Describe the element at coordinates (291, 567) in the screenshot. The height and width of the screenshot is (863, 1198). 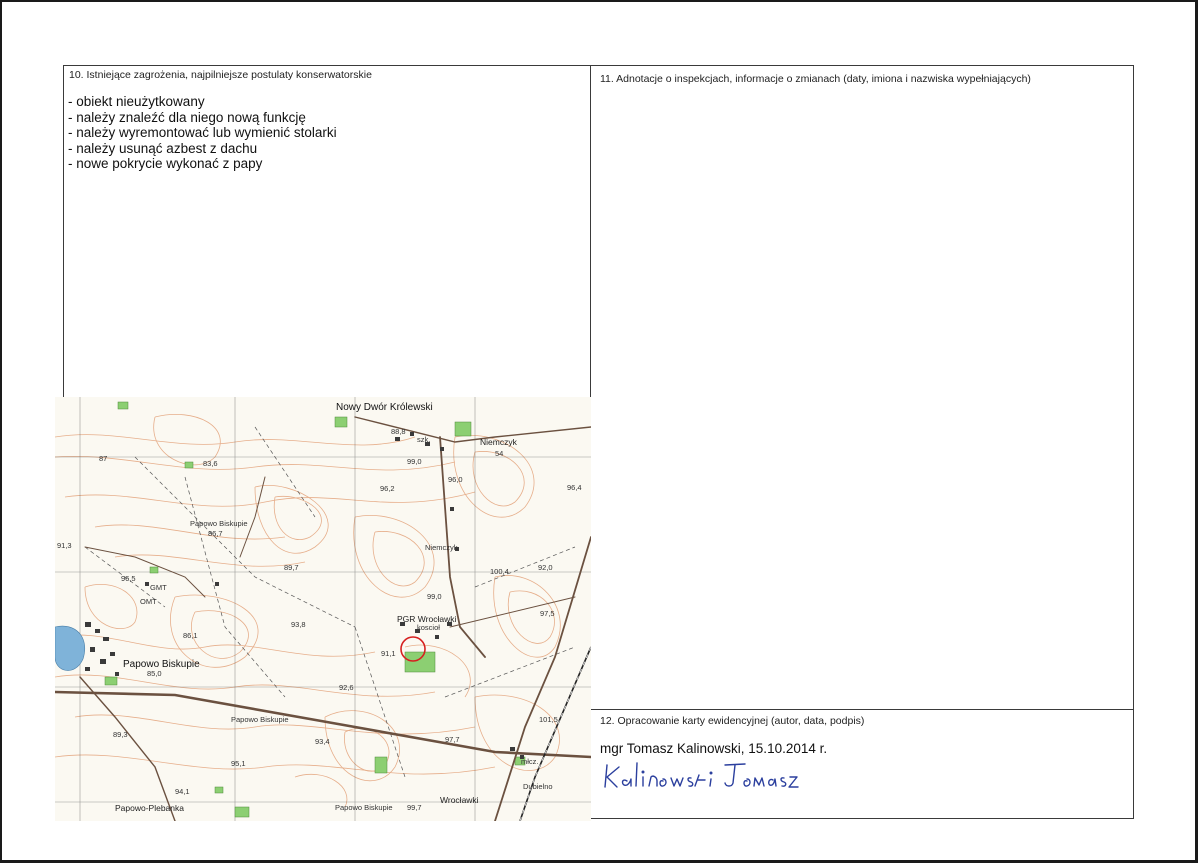
I see `map-label: 89,7` at that location.